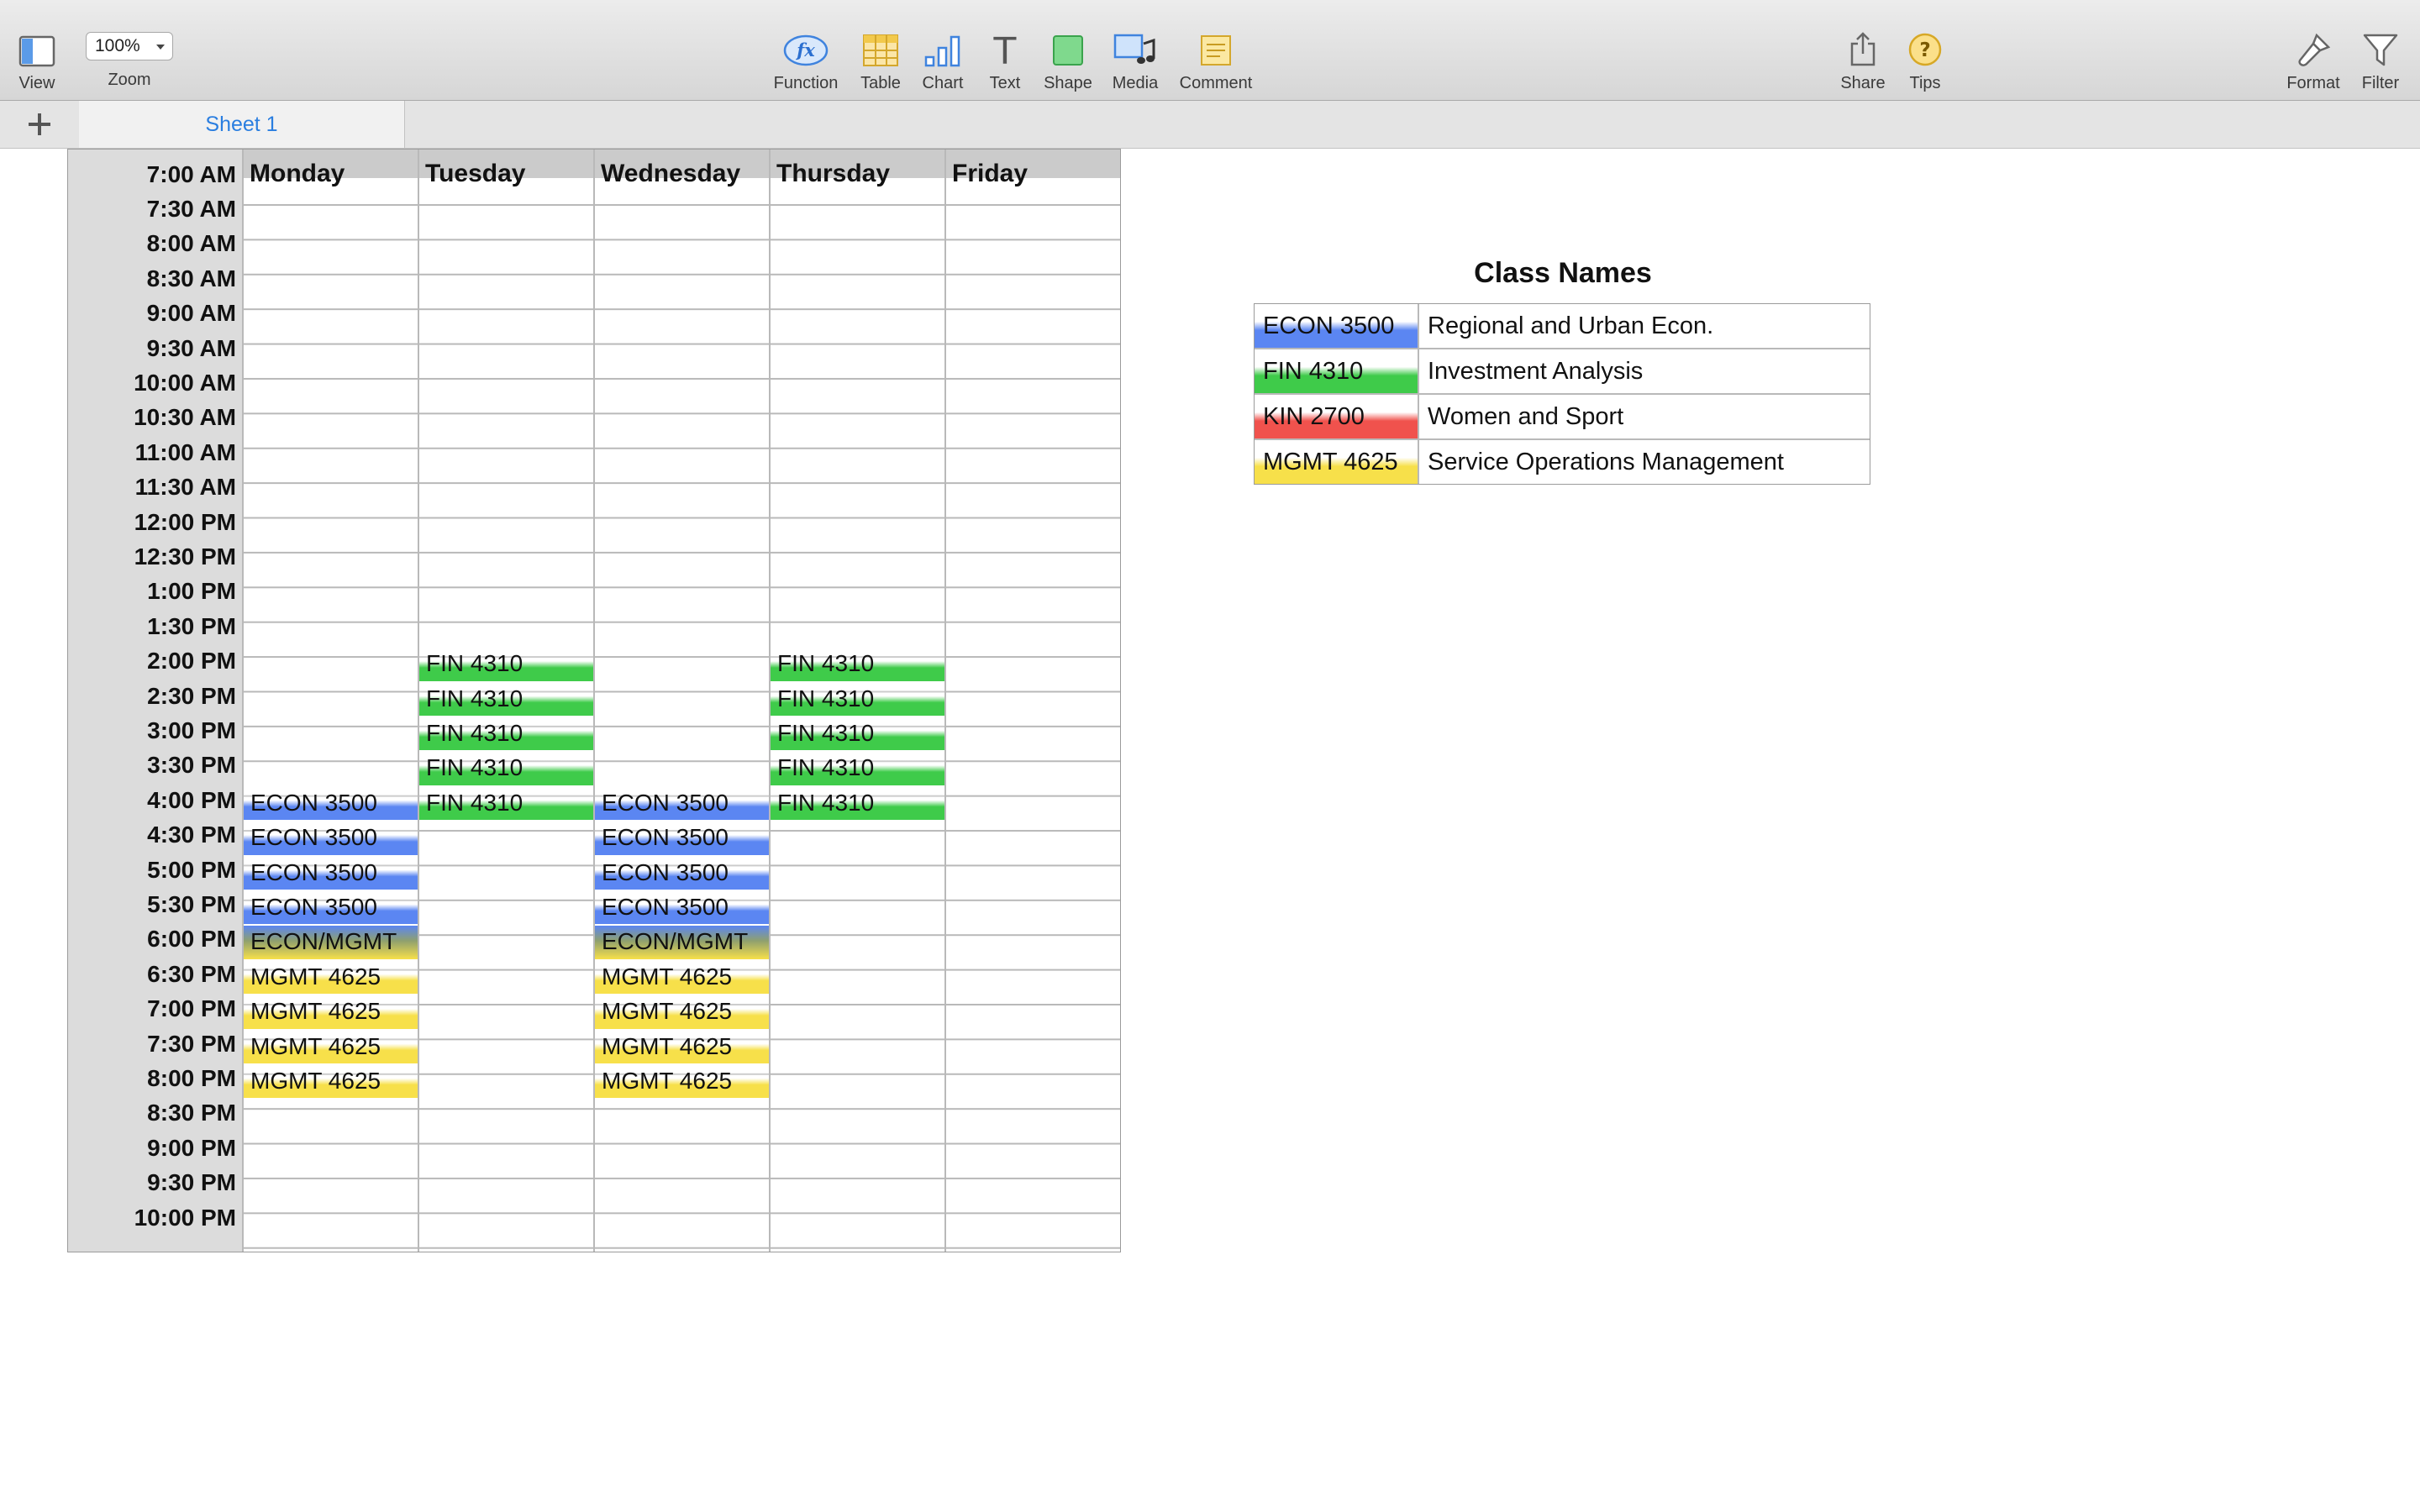  Describe the element at coordinates (1336, 371) in the screenshot. I see `class-code-cell: FIN 4310` at that location.